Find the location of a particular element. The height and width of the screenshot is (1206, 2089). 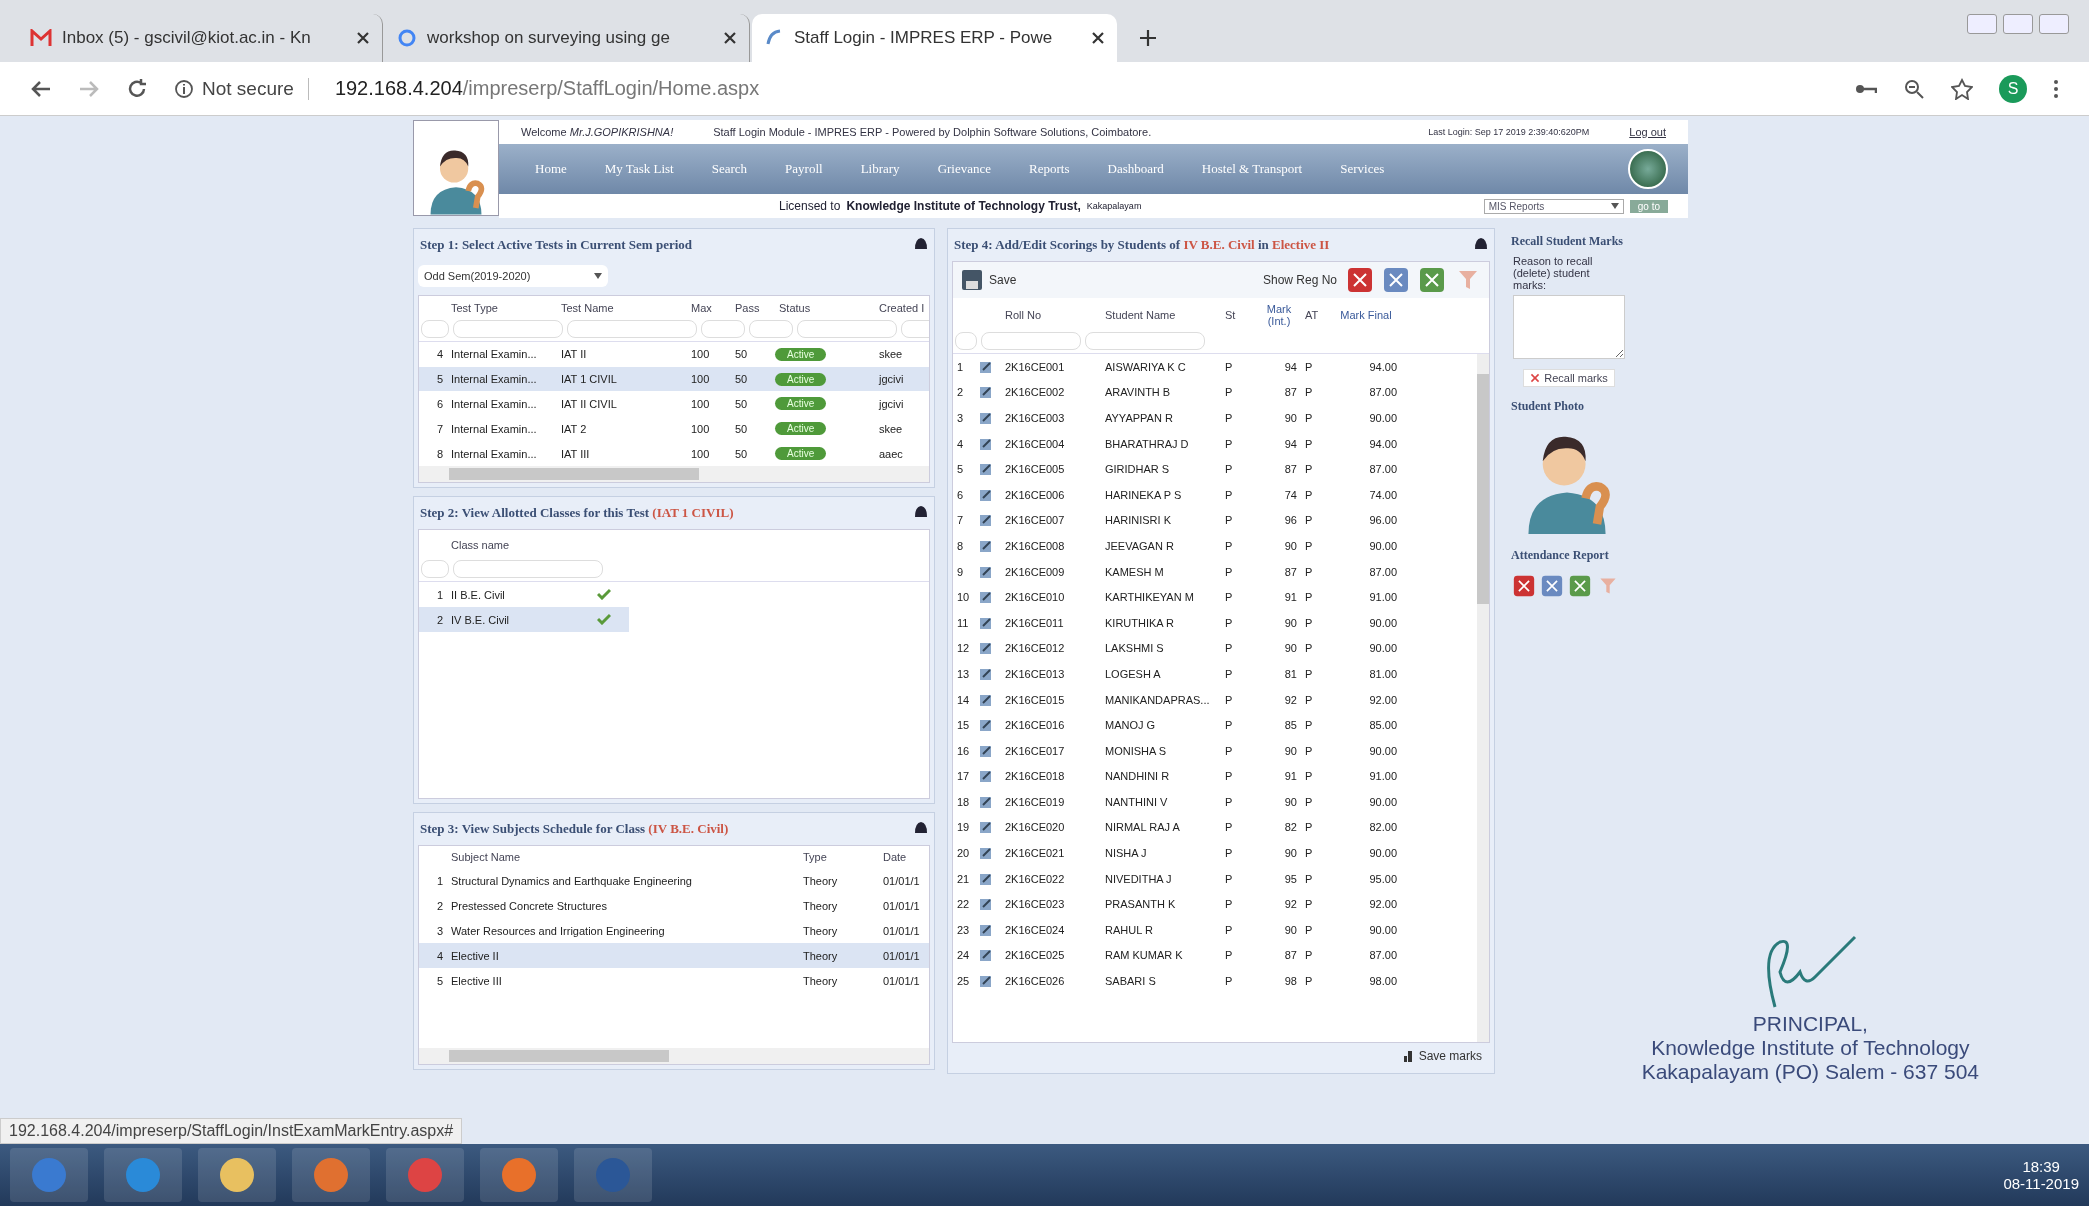

column-header: Mark (Int.) is located at coordinates (1279, 315).